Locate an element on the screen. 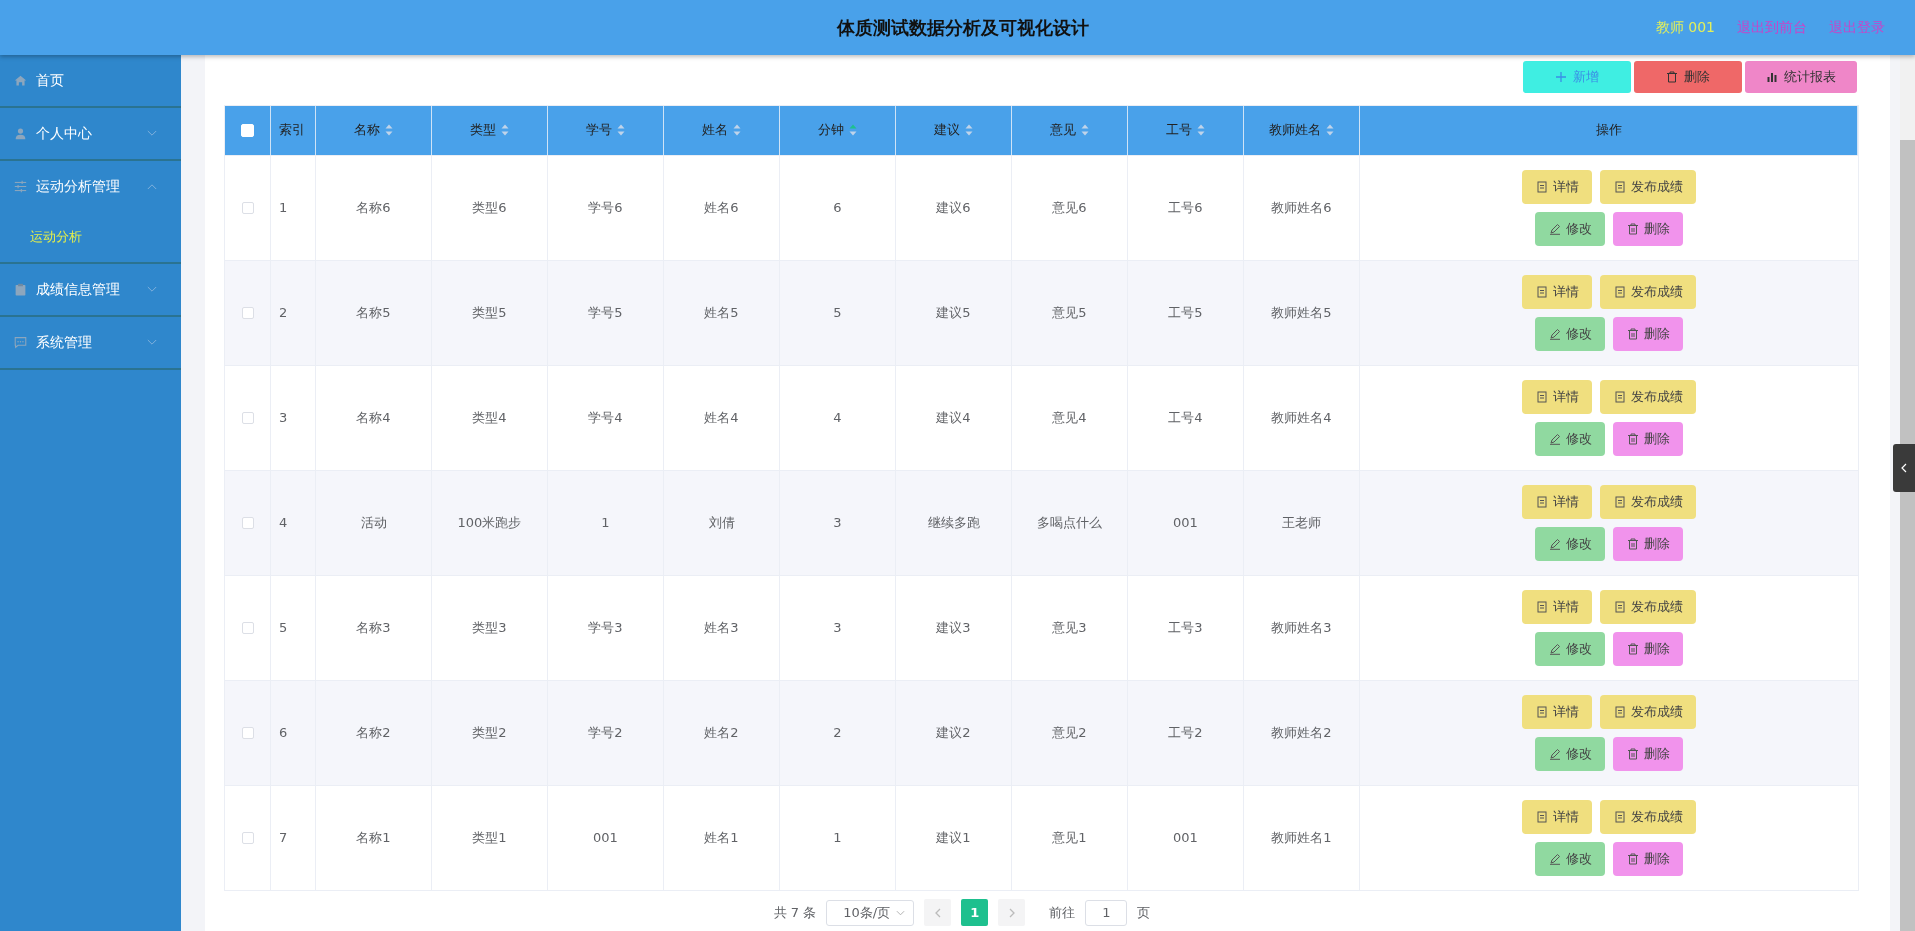  table-cell: 7 is located at coordinates (283, 838).